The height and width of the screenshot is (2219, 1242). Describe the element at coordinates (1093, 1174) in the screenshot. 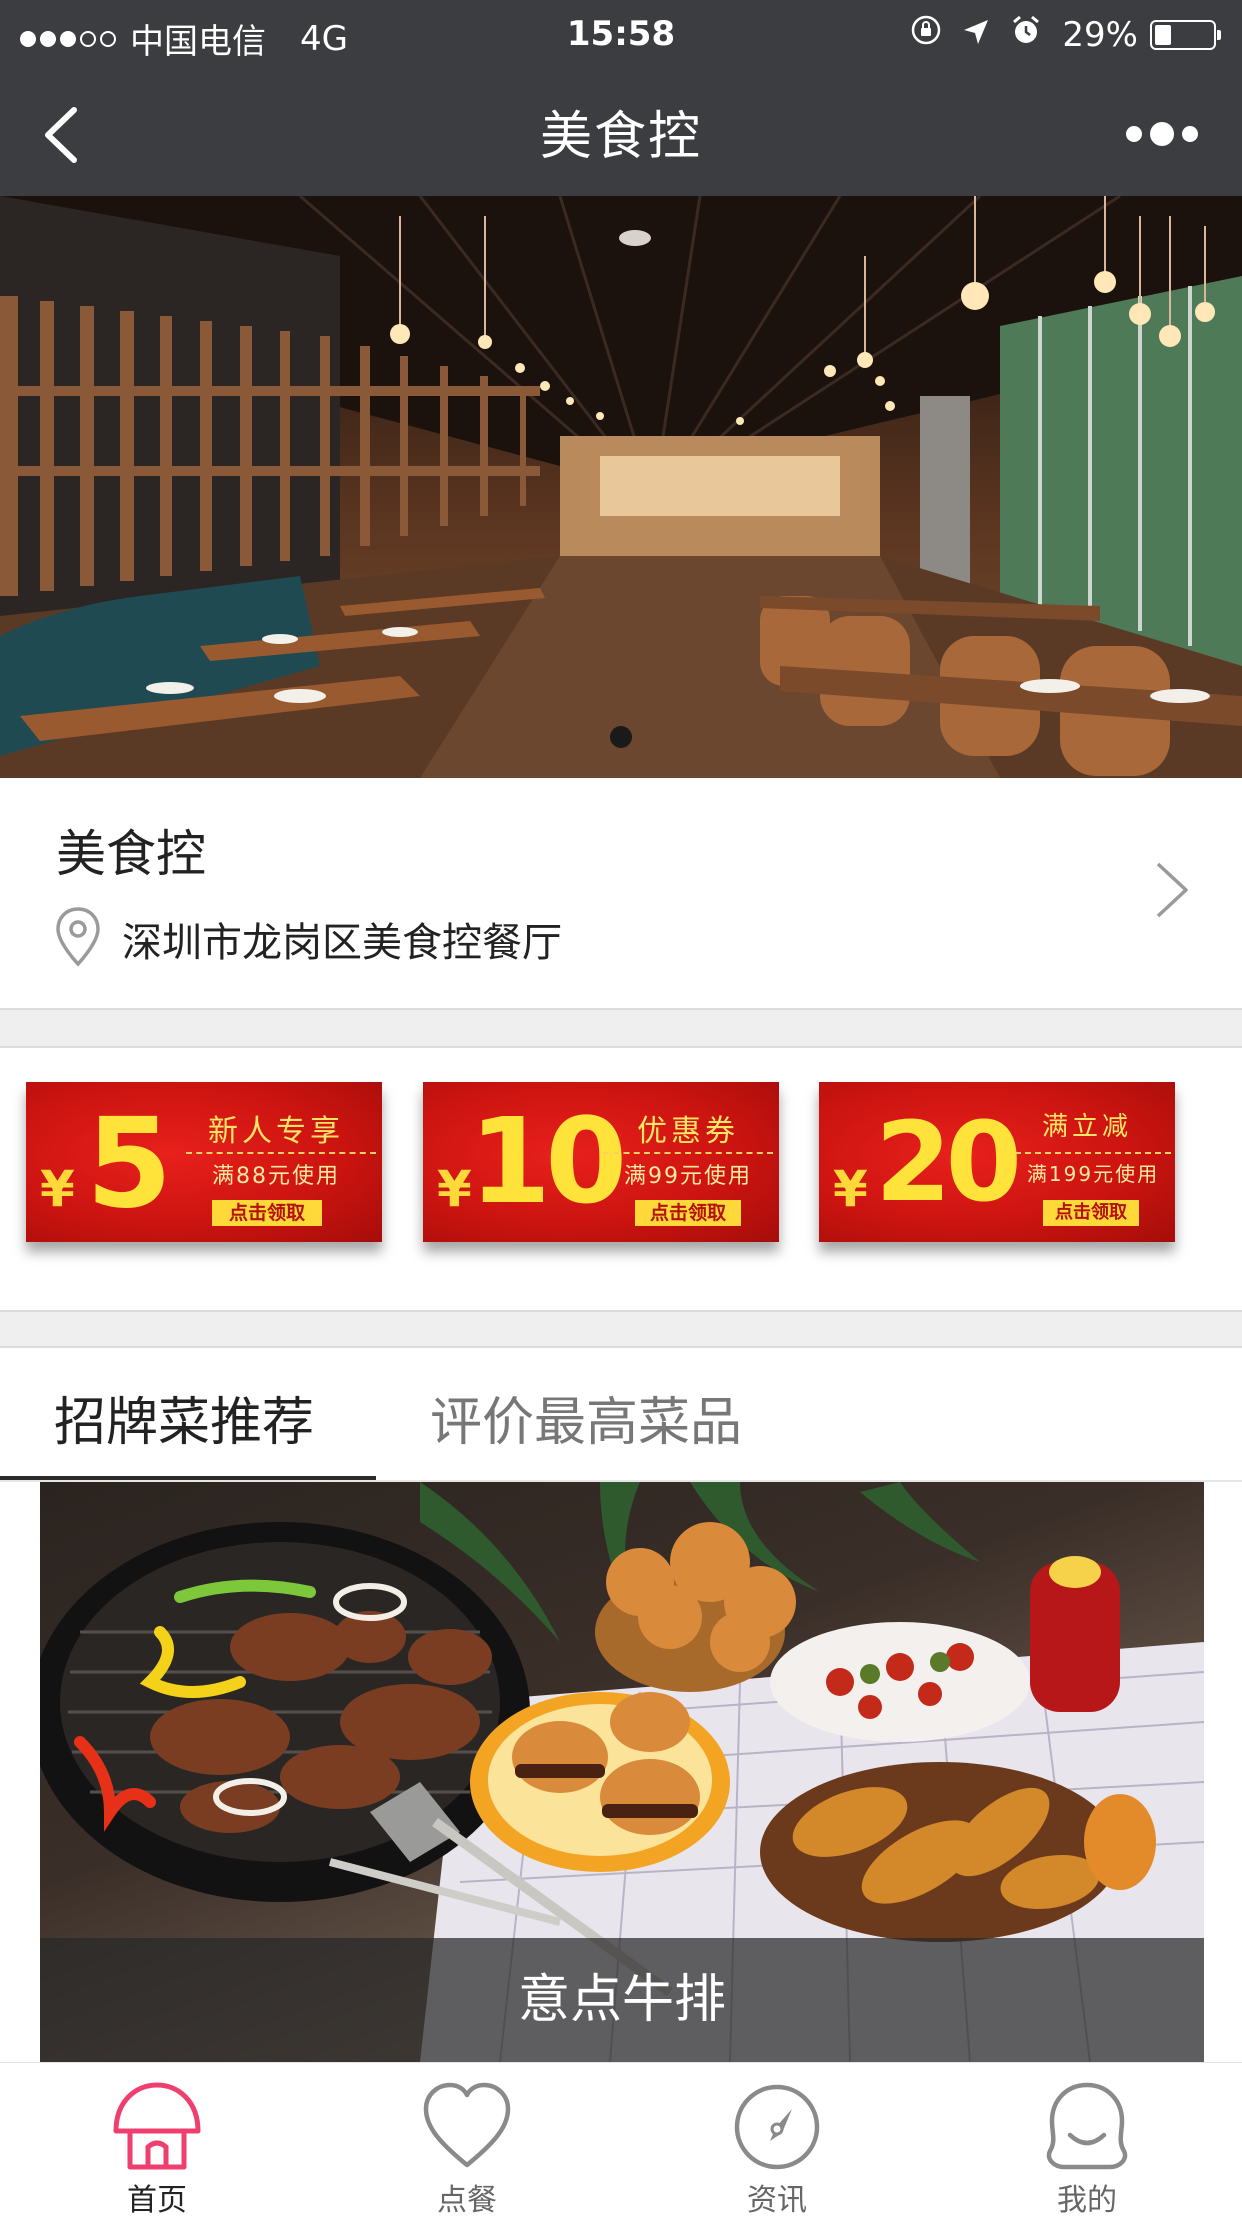

I see `coupon-condition: 满199元使用` at that location.